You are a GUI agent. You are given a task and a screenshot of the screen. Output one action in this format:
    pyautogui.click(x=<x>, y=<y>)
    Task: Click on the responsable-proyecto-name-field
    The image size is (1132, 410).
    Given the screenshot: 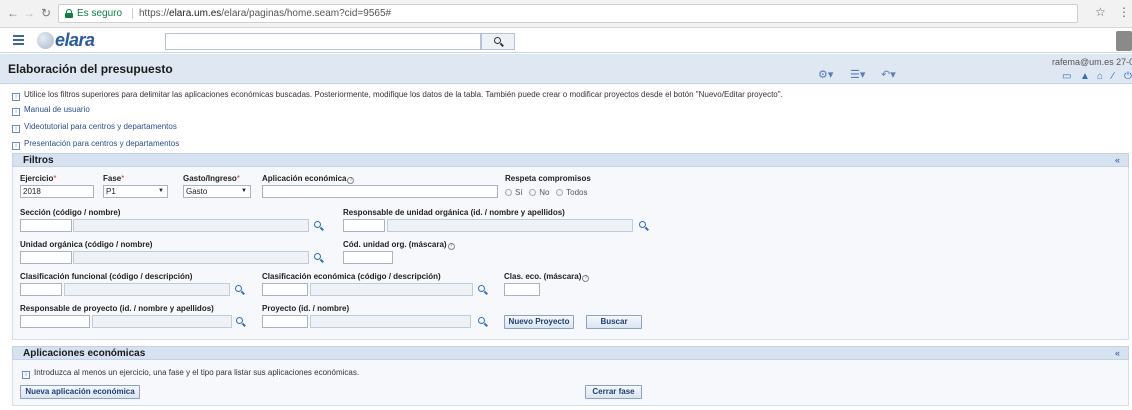 What is the action you would take?
    pyautogui.click(x=162, y=321)
    